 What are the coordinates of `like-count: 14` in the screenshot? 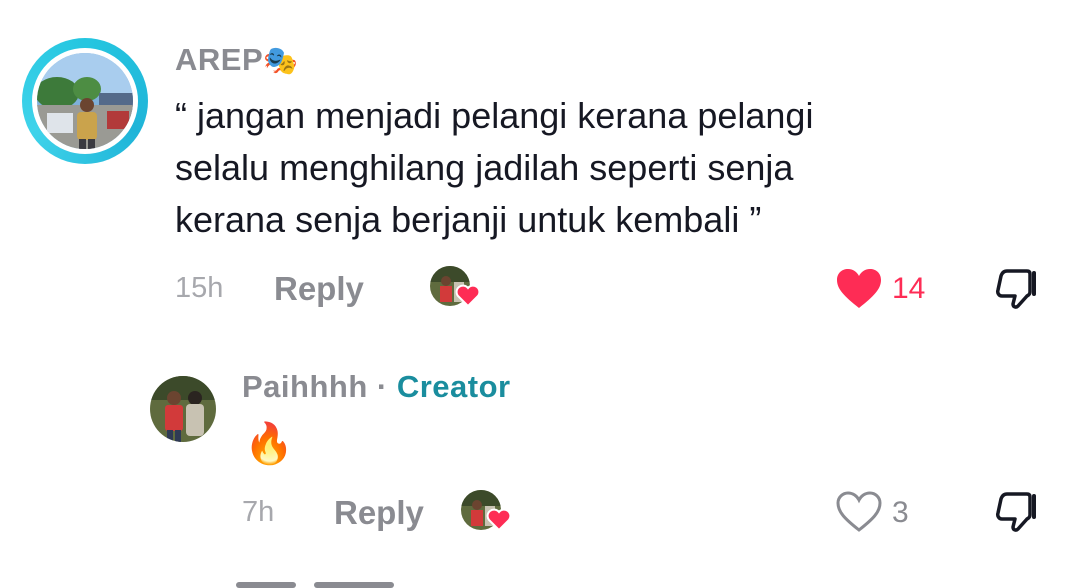 It's located at (909, 288).